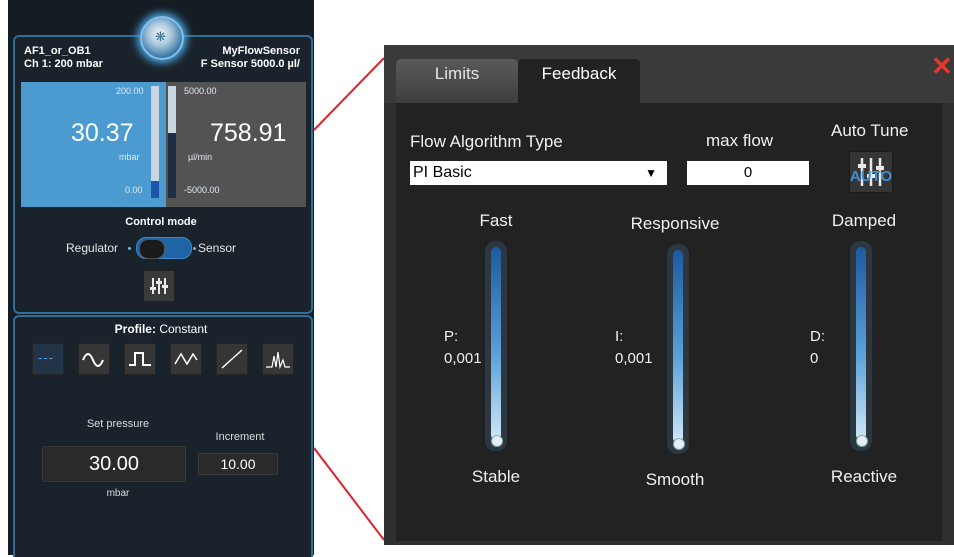  I want to click on tab-limits: Limits, so click(457, 81).